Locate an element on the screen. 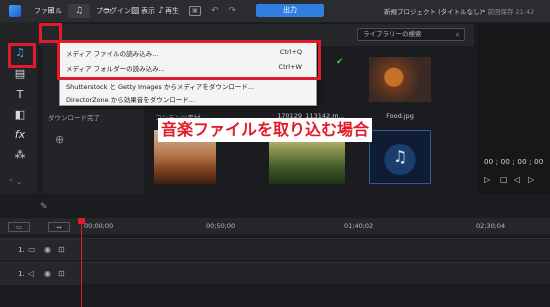 The height and width of the screenshot is (307, 550). preview-window is located at coordinates (514, 109).